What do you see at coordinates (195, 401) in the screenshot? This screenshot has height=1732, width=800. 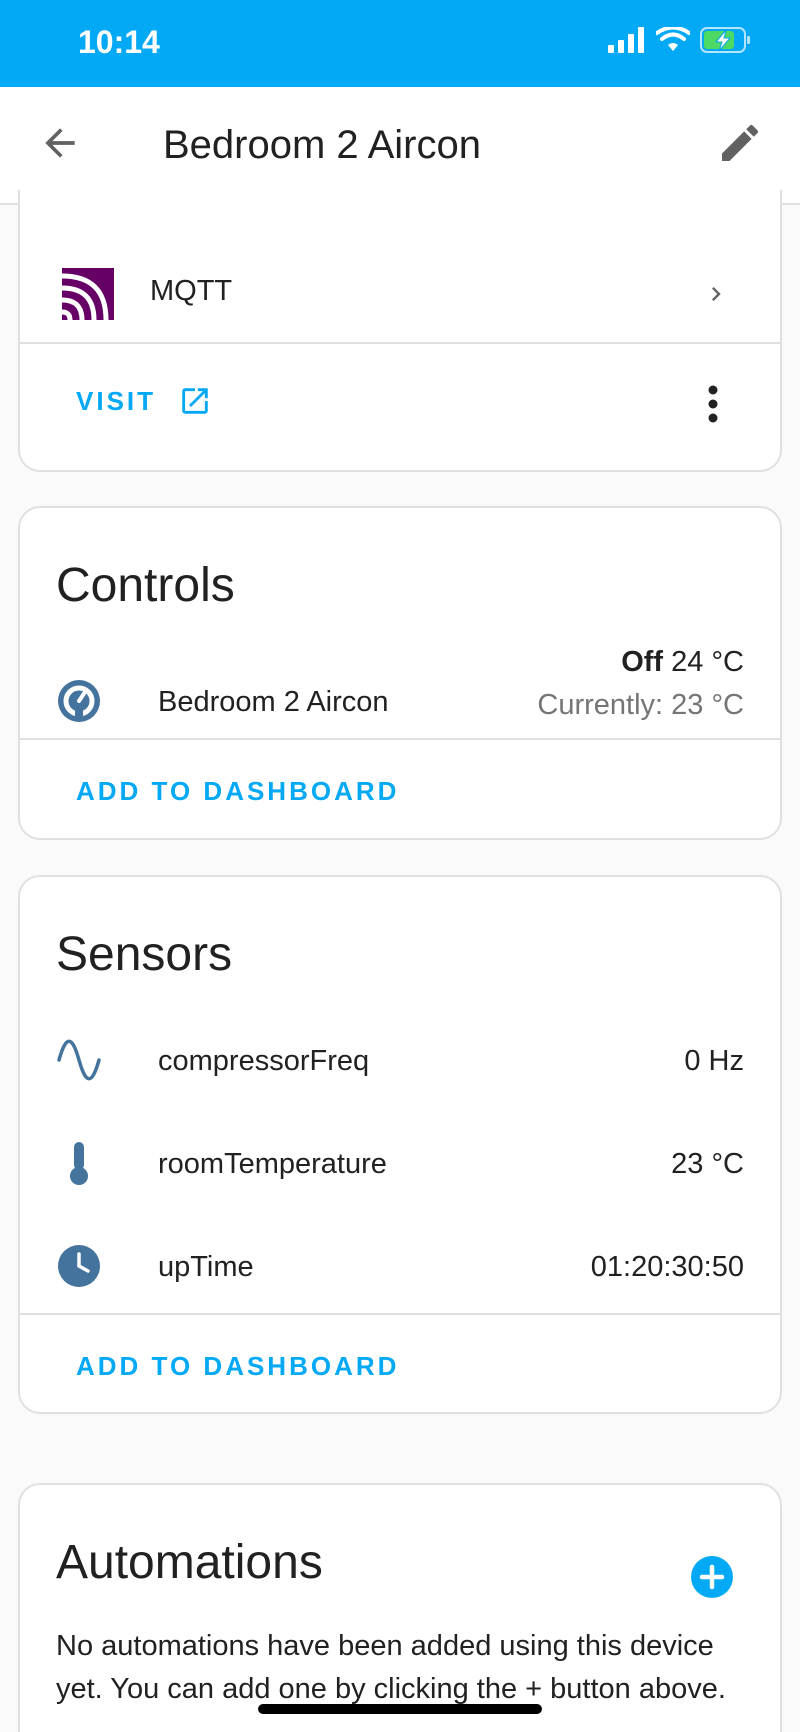 I see `open-in-new-icon` at bounding box center [195, 401].